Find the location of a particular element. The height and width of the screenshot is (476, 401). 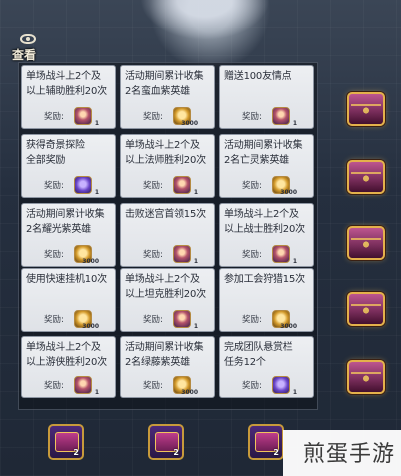

task-card: 活动期间累计收集 2名蛮血紫英雄奖励: 3000 is located at coordinates (167, 97).